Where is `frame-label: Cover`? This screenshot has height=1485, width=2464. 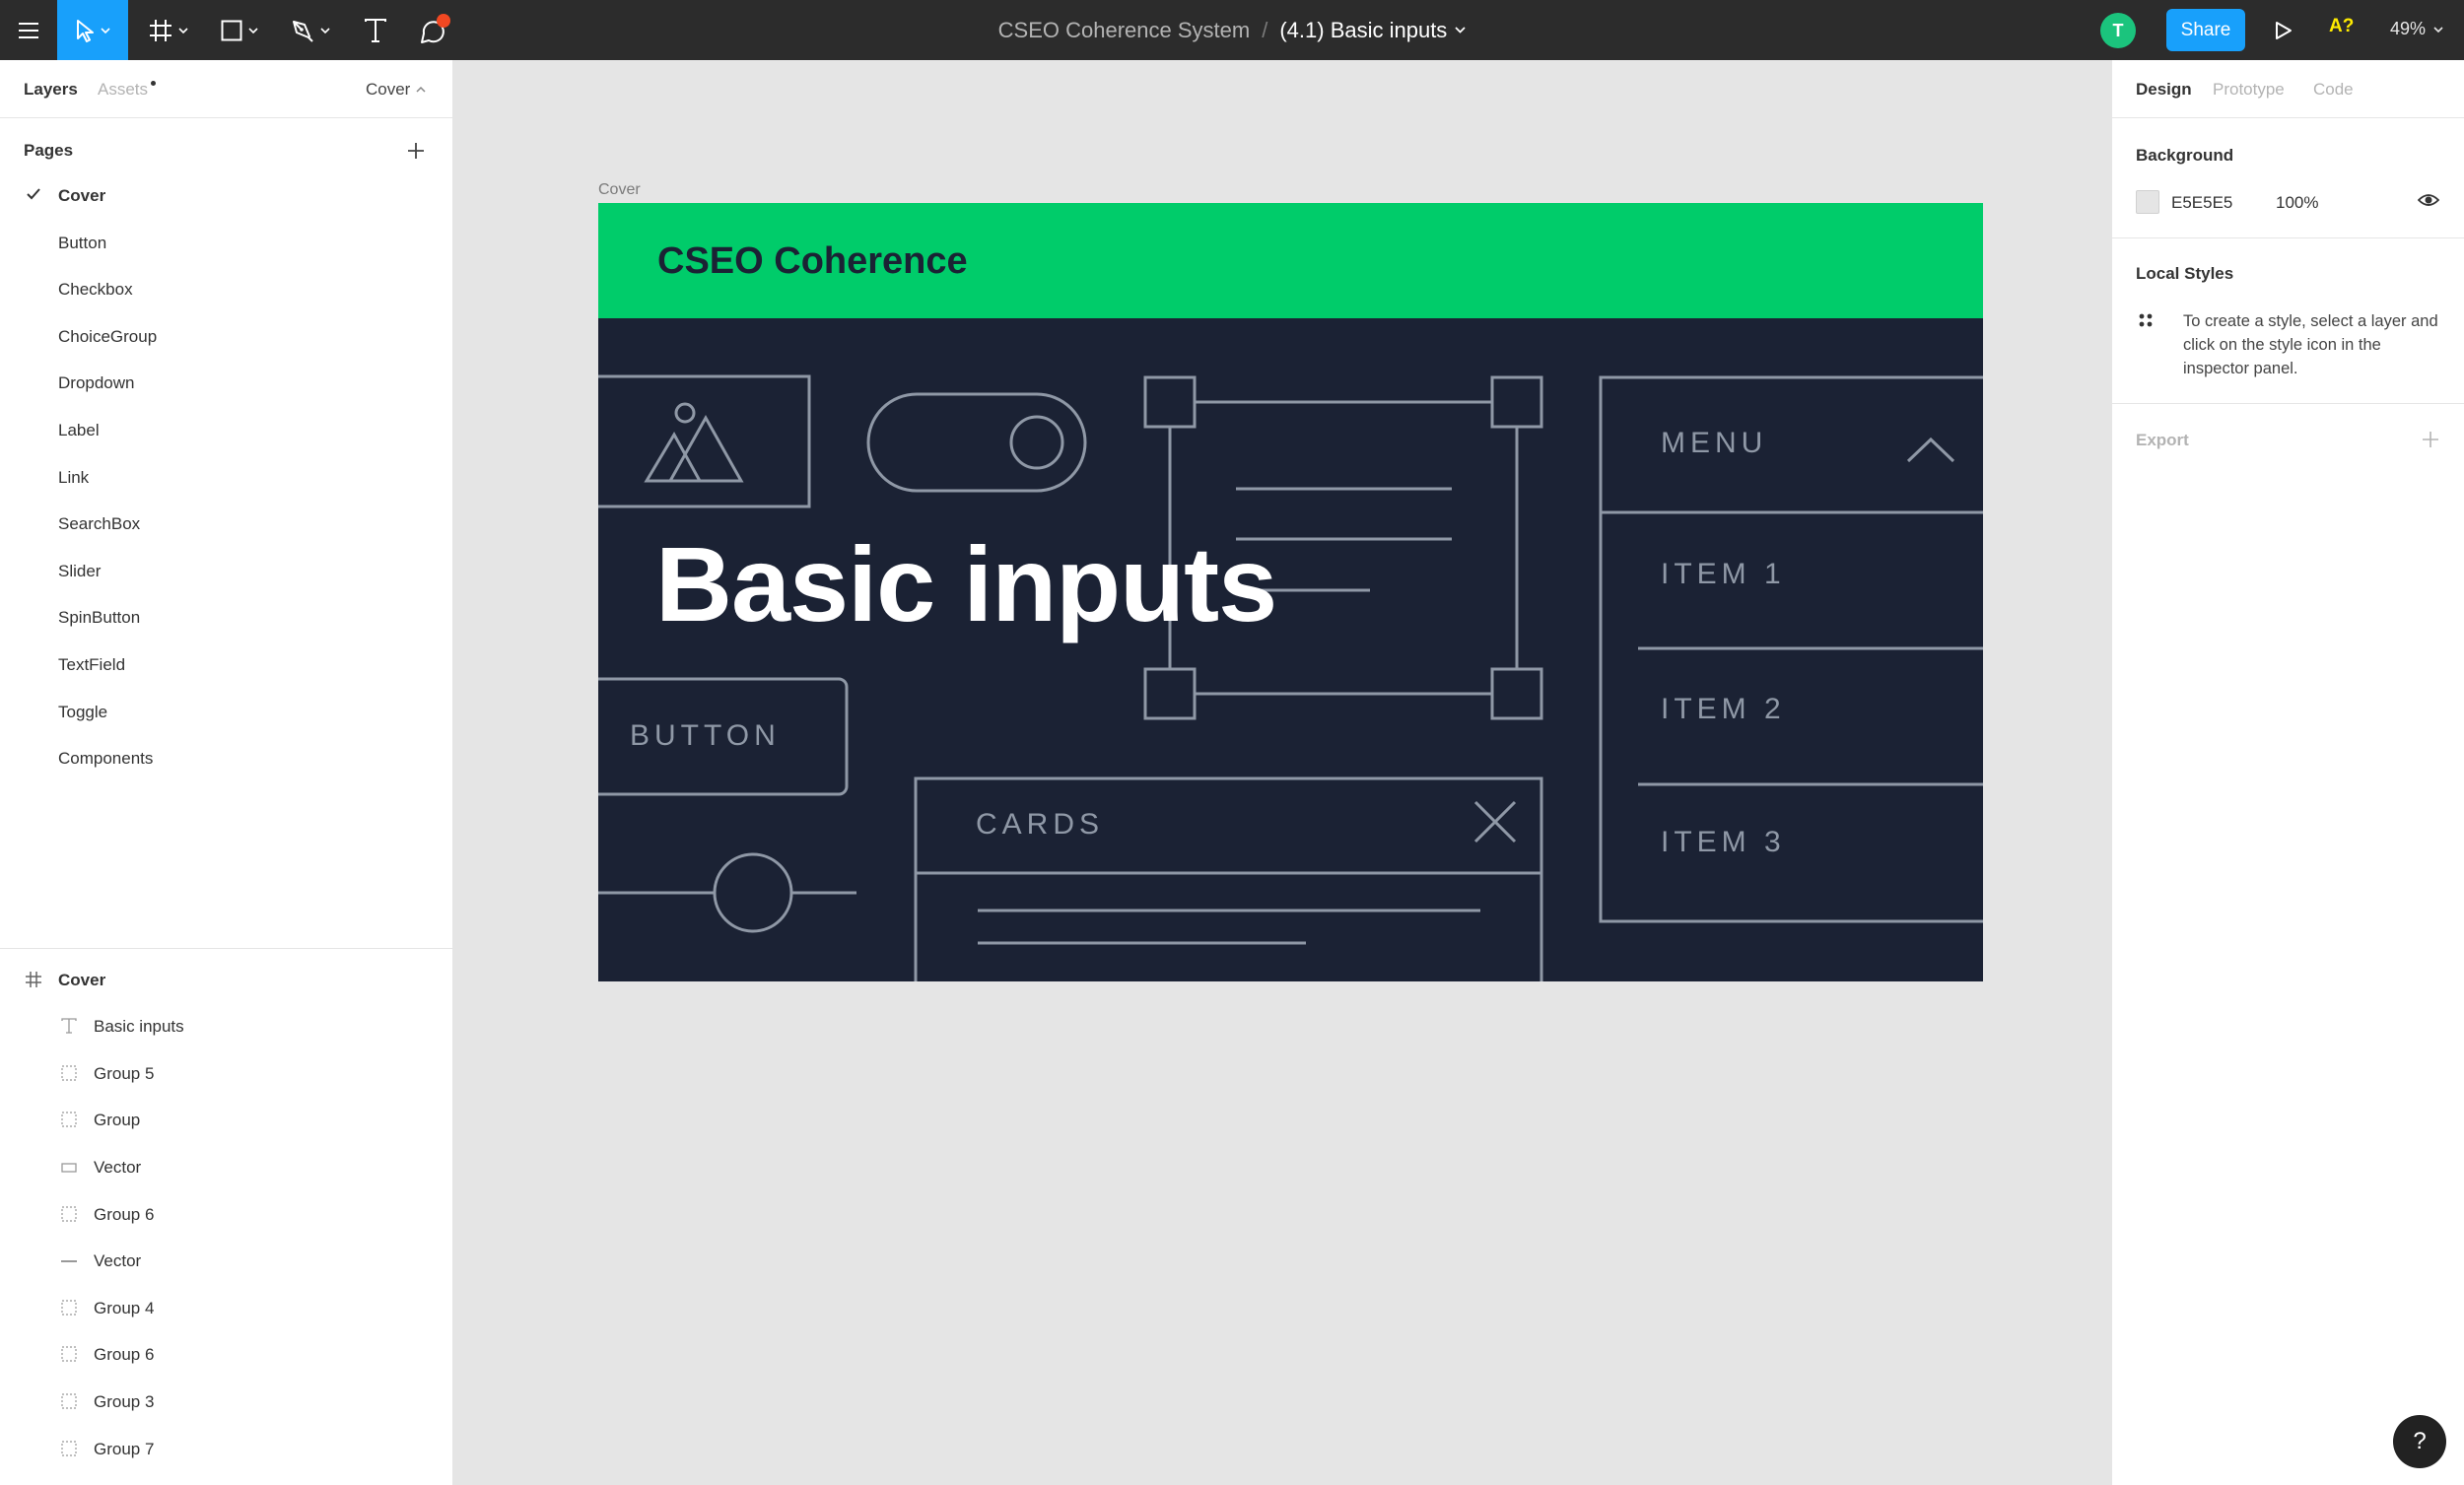
frame-label: Cover is located at coordinates (619, 190).